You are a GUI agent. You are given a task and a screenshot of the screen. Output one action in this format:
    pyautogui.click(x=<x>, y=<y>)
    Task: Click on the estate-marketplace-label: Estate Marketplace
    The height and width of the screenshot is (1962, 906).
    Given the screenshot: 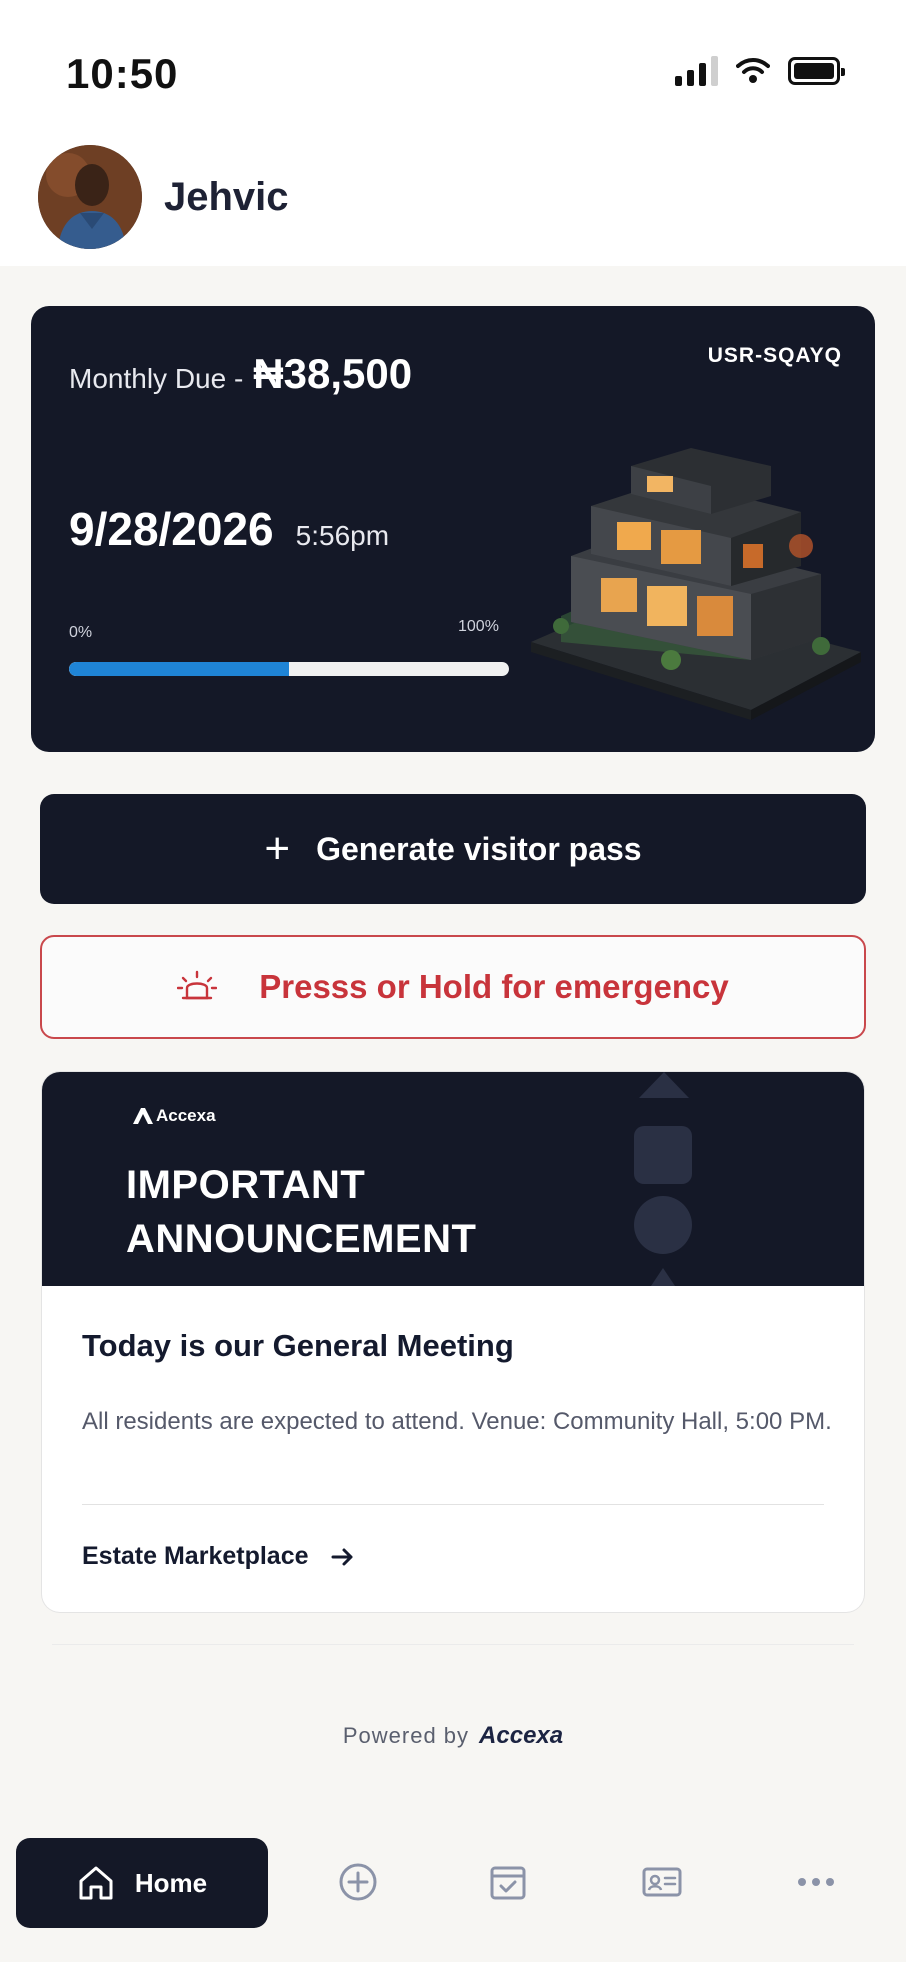 What is the action you would take?
    pyautogui.click(x=195, y=1556)
    